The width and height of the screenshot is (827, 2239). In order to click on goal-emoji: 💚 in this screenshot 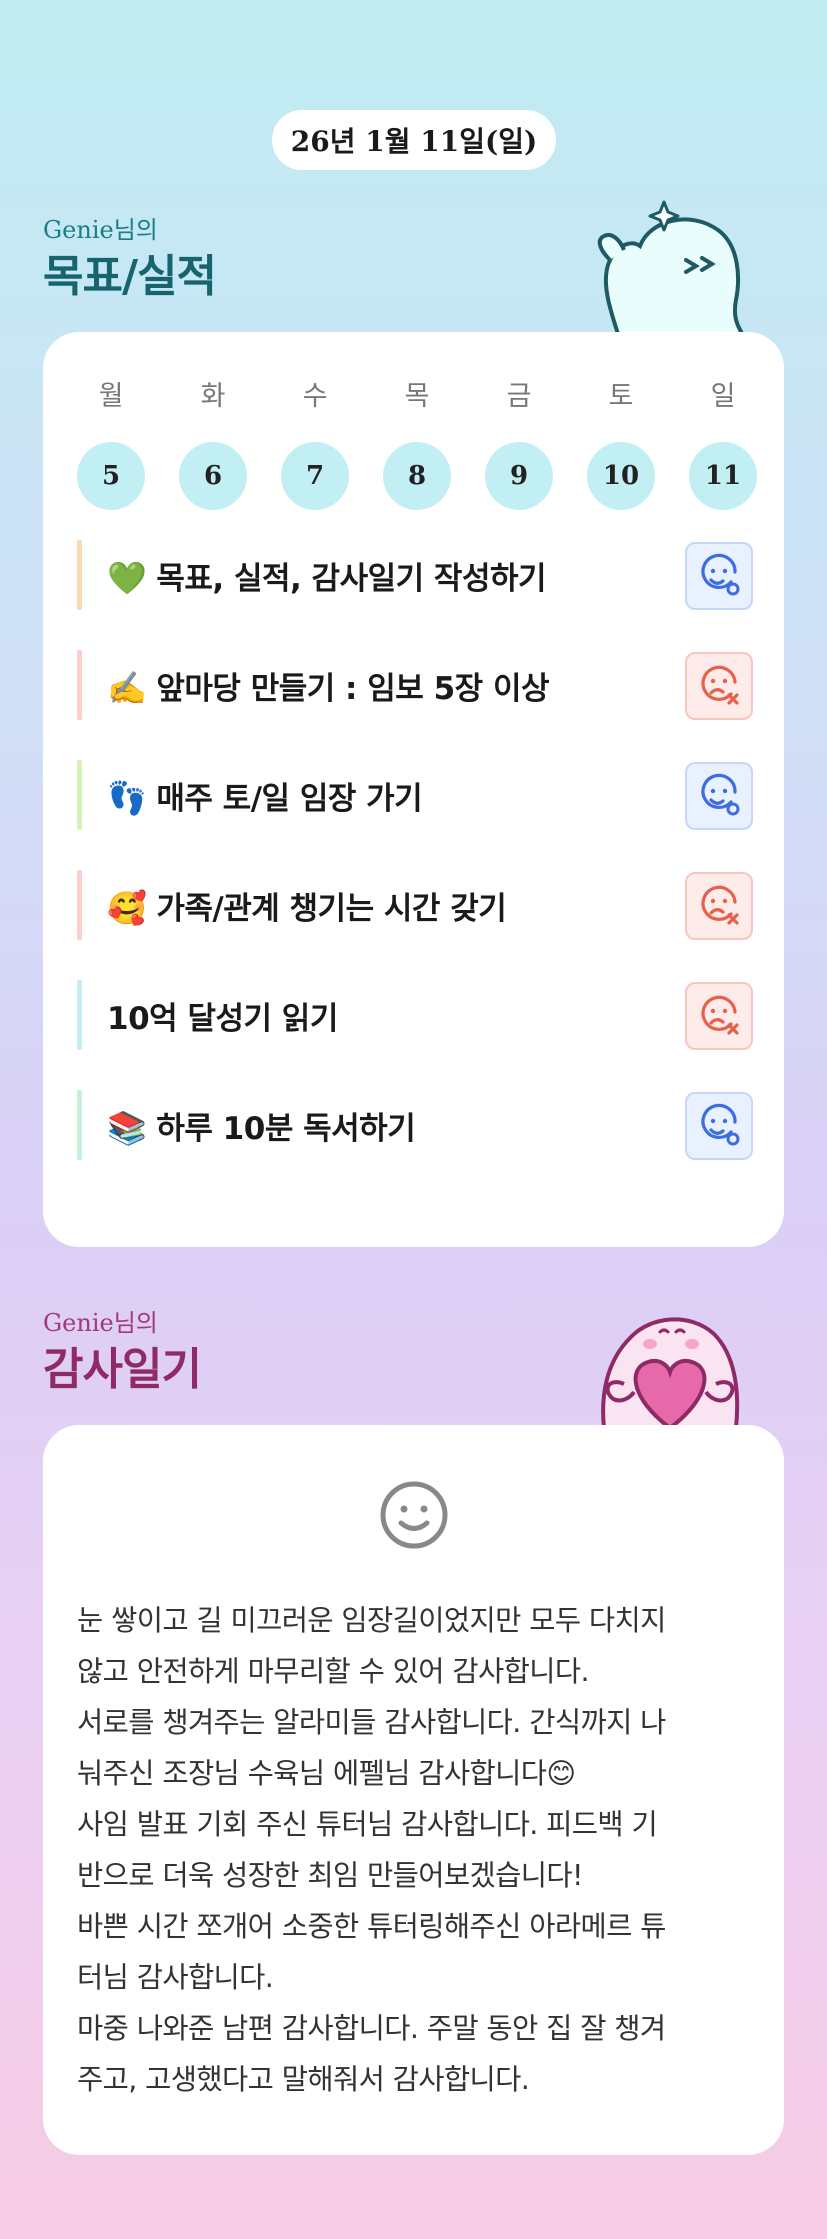, I will do `click(127, 577)`.